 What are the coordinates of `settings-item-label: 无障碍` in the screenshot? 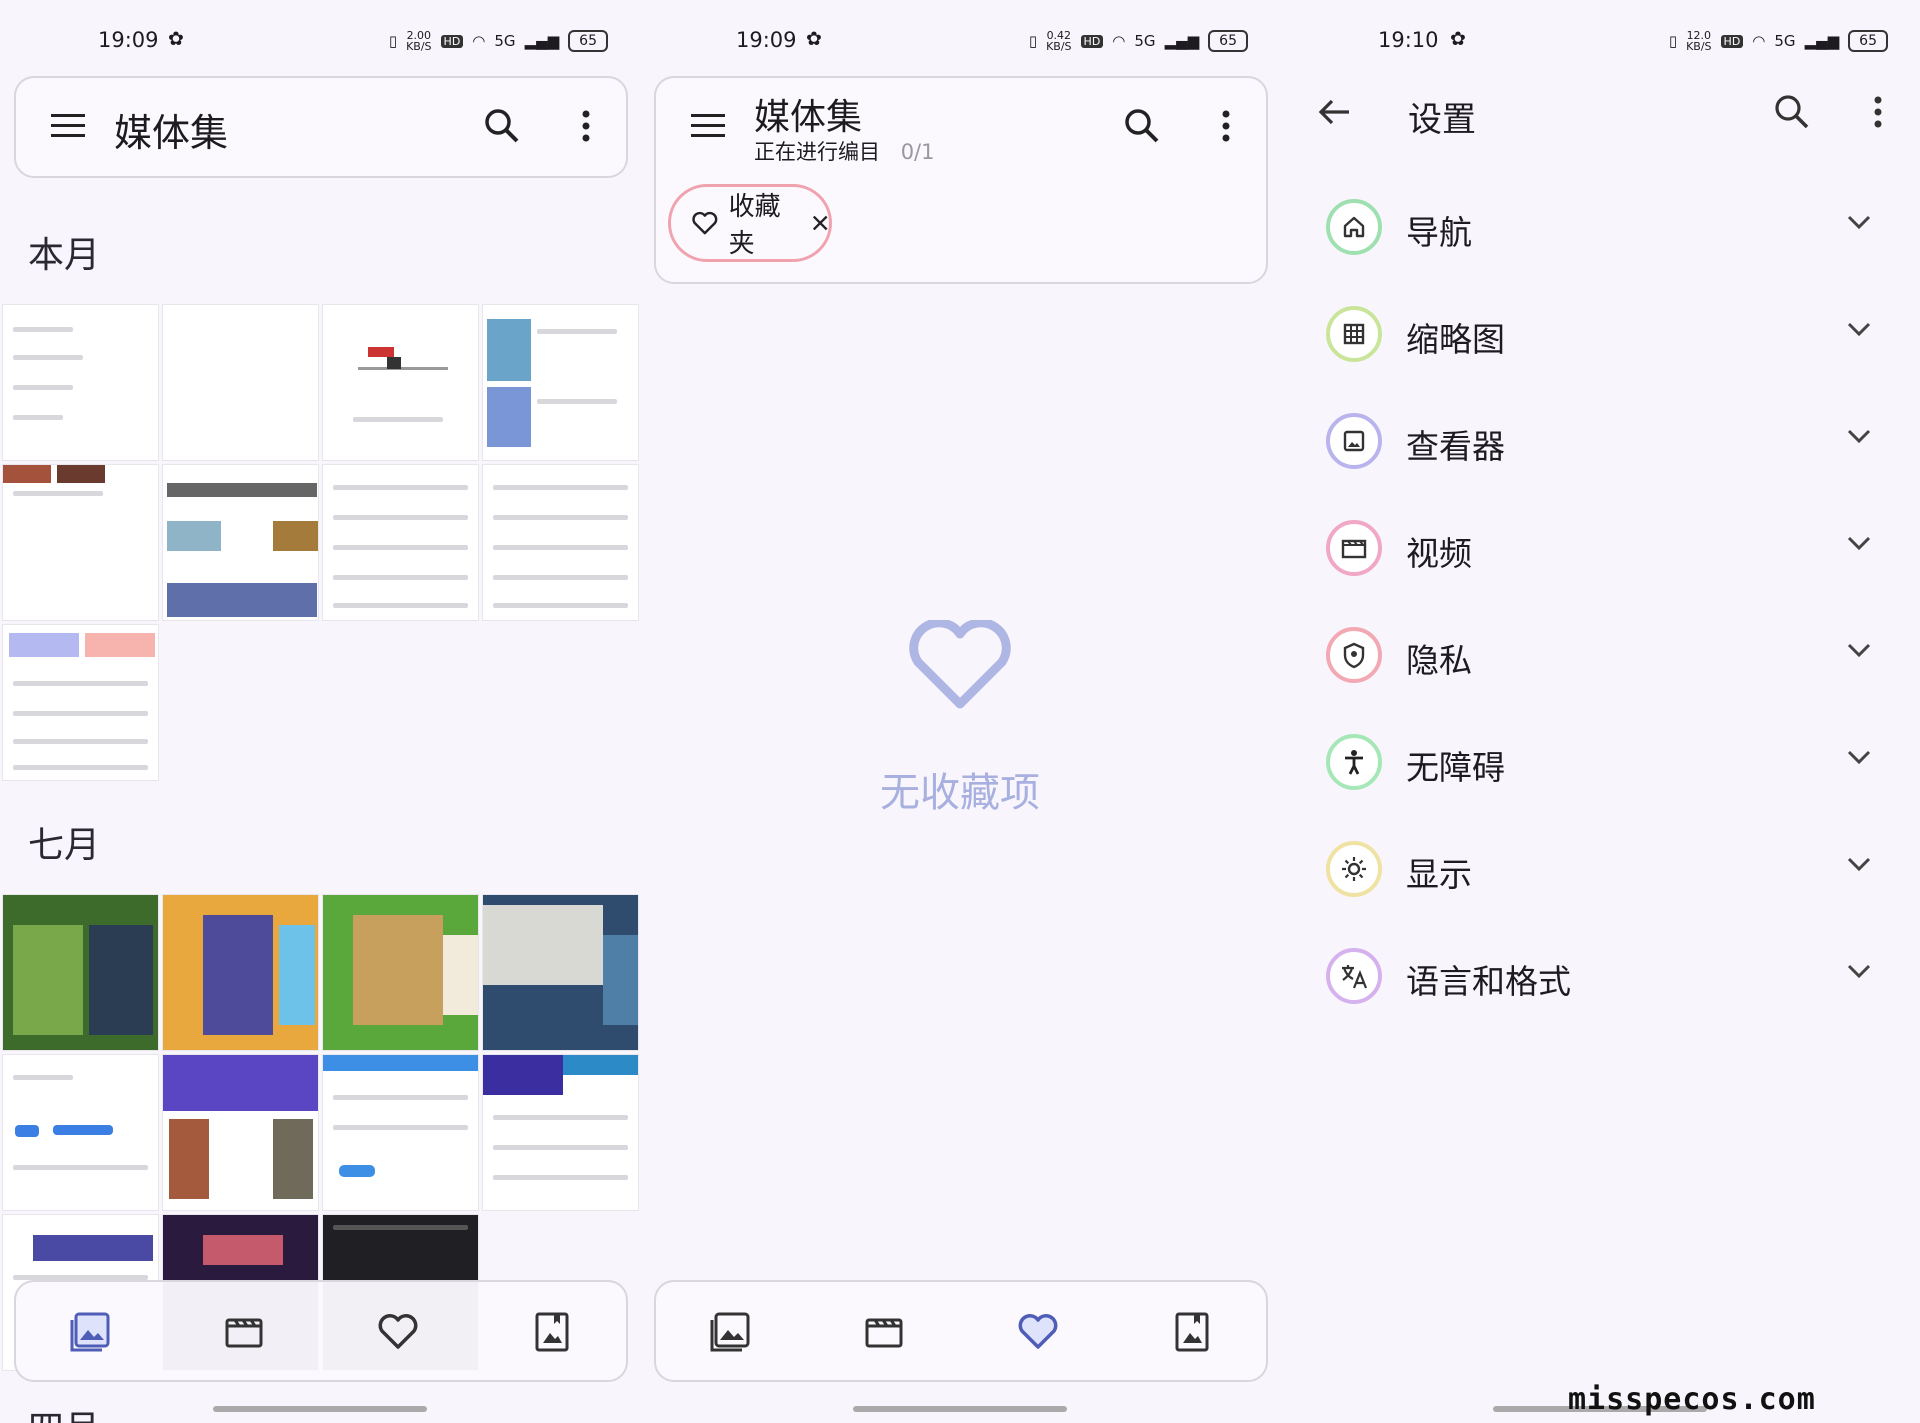 It's located at (1455, 767).